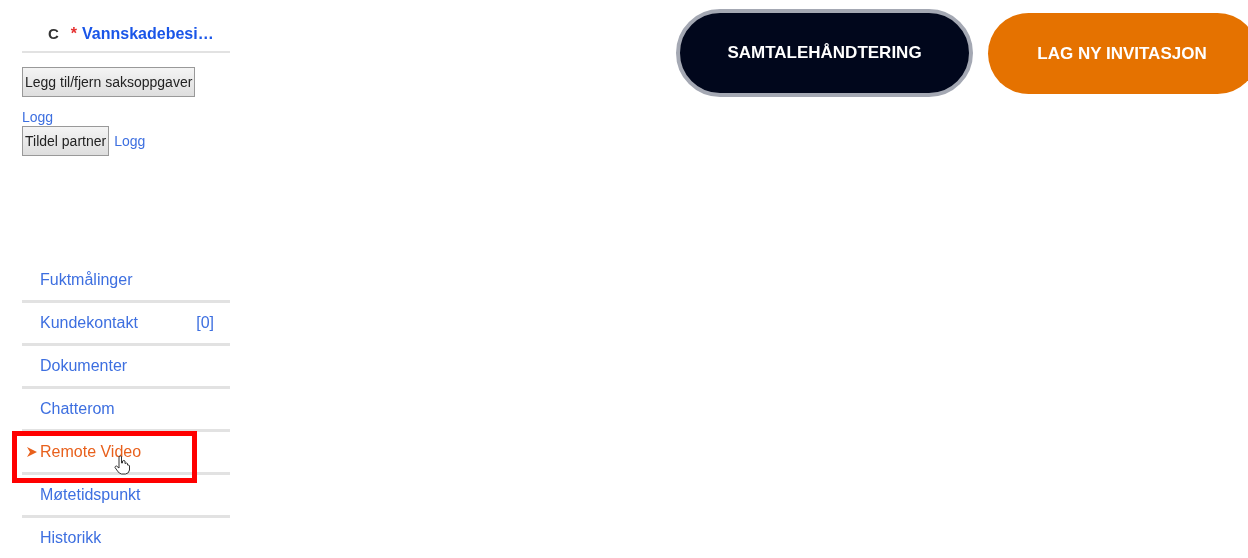 The height and width of the screenshot is (558, 1248). I want to click on case-prefix: C, so click(53, 33).